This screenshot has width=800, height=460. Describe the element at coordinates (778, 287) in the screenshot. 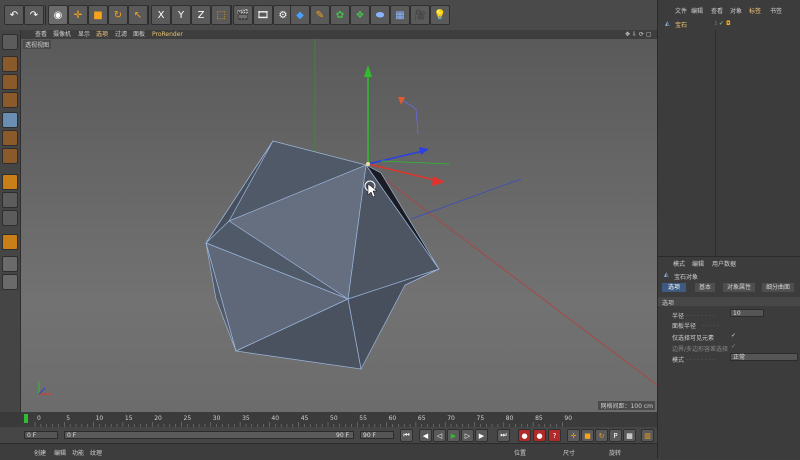

I see `attr-tab-subdiv: 细分曲面` at that location.